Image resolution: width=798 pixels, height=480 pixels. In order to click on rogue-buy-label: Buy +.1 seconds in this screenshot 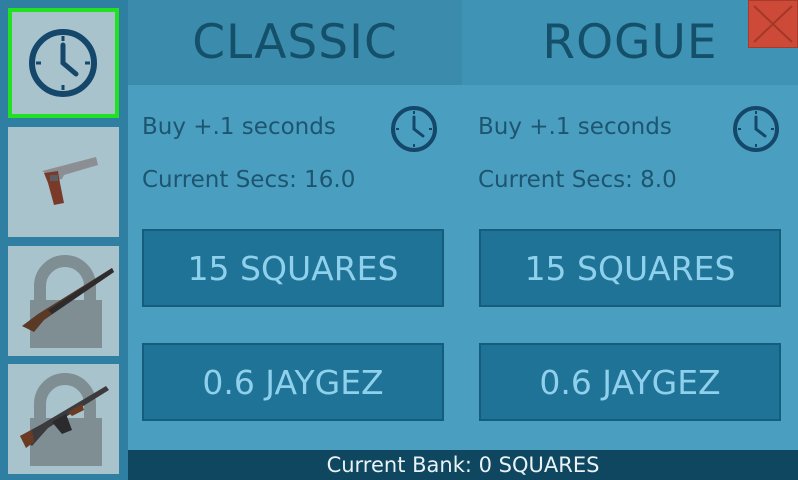, I will do `click(575, 127)`.